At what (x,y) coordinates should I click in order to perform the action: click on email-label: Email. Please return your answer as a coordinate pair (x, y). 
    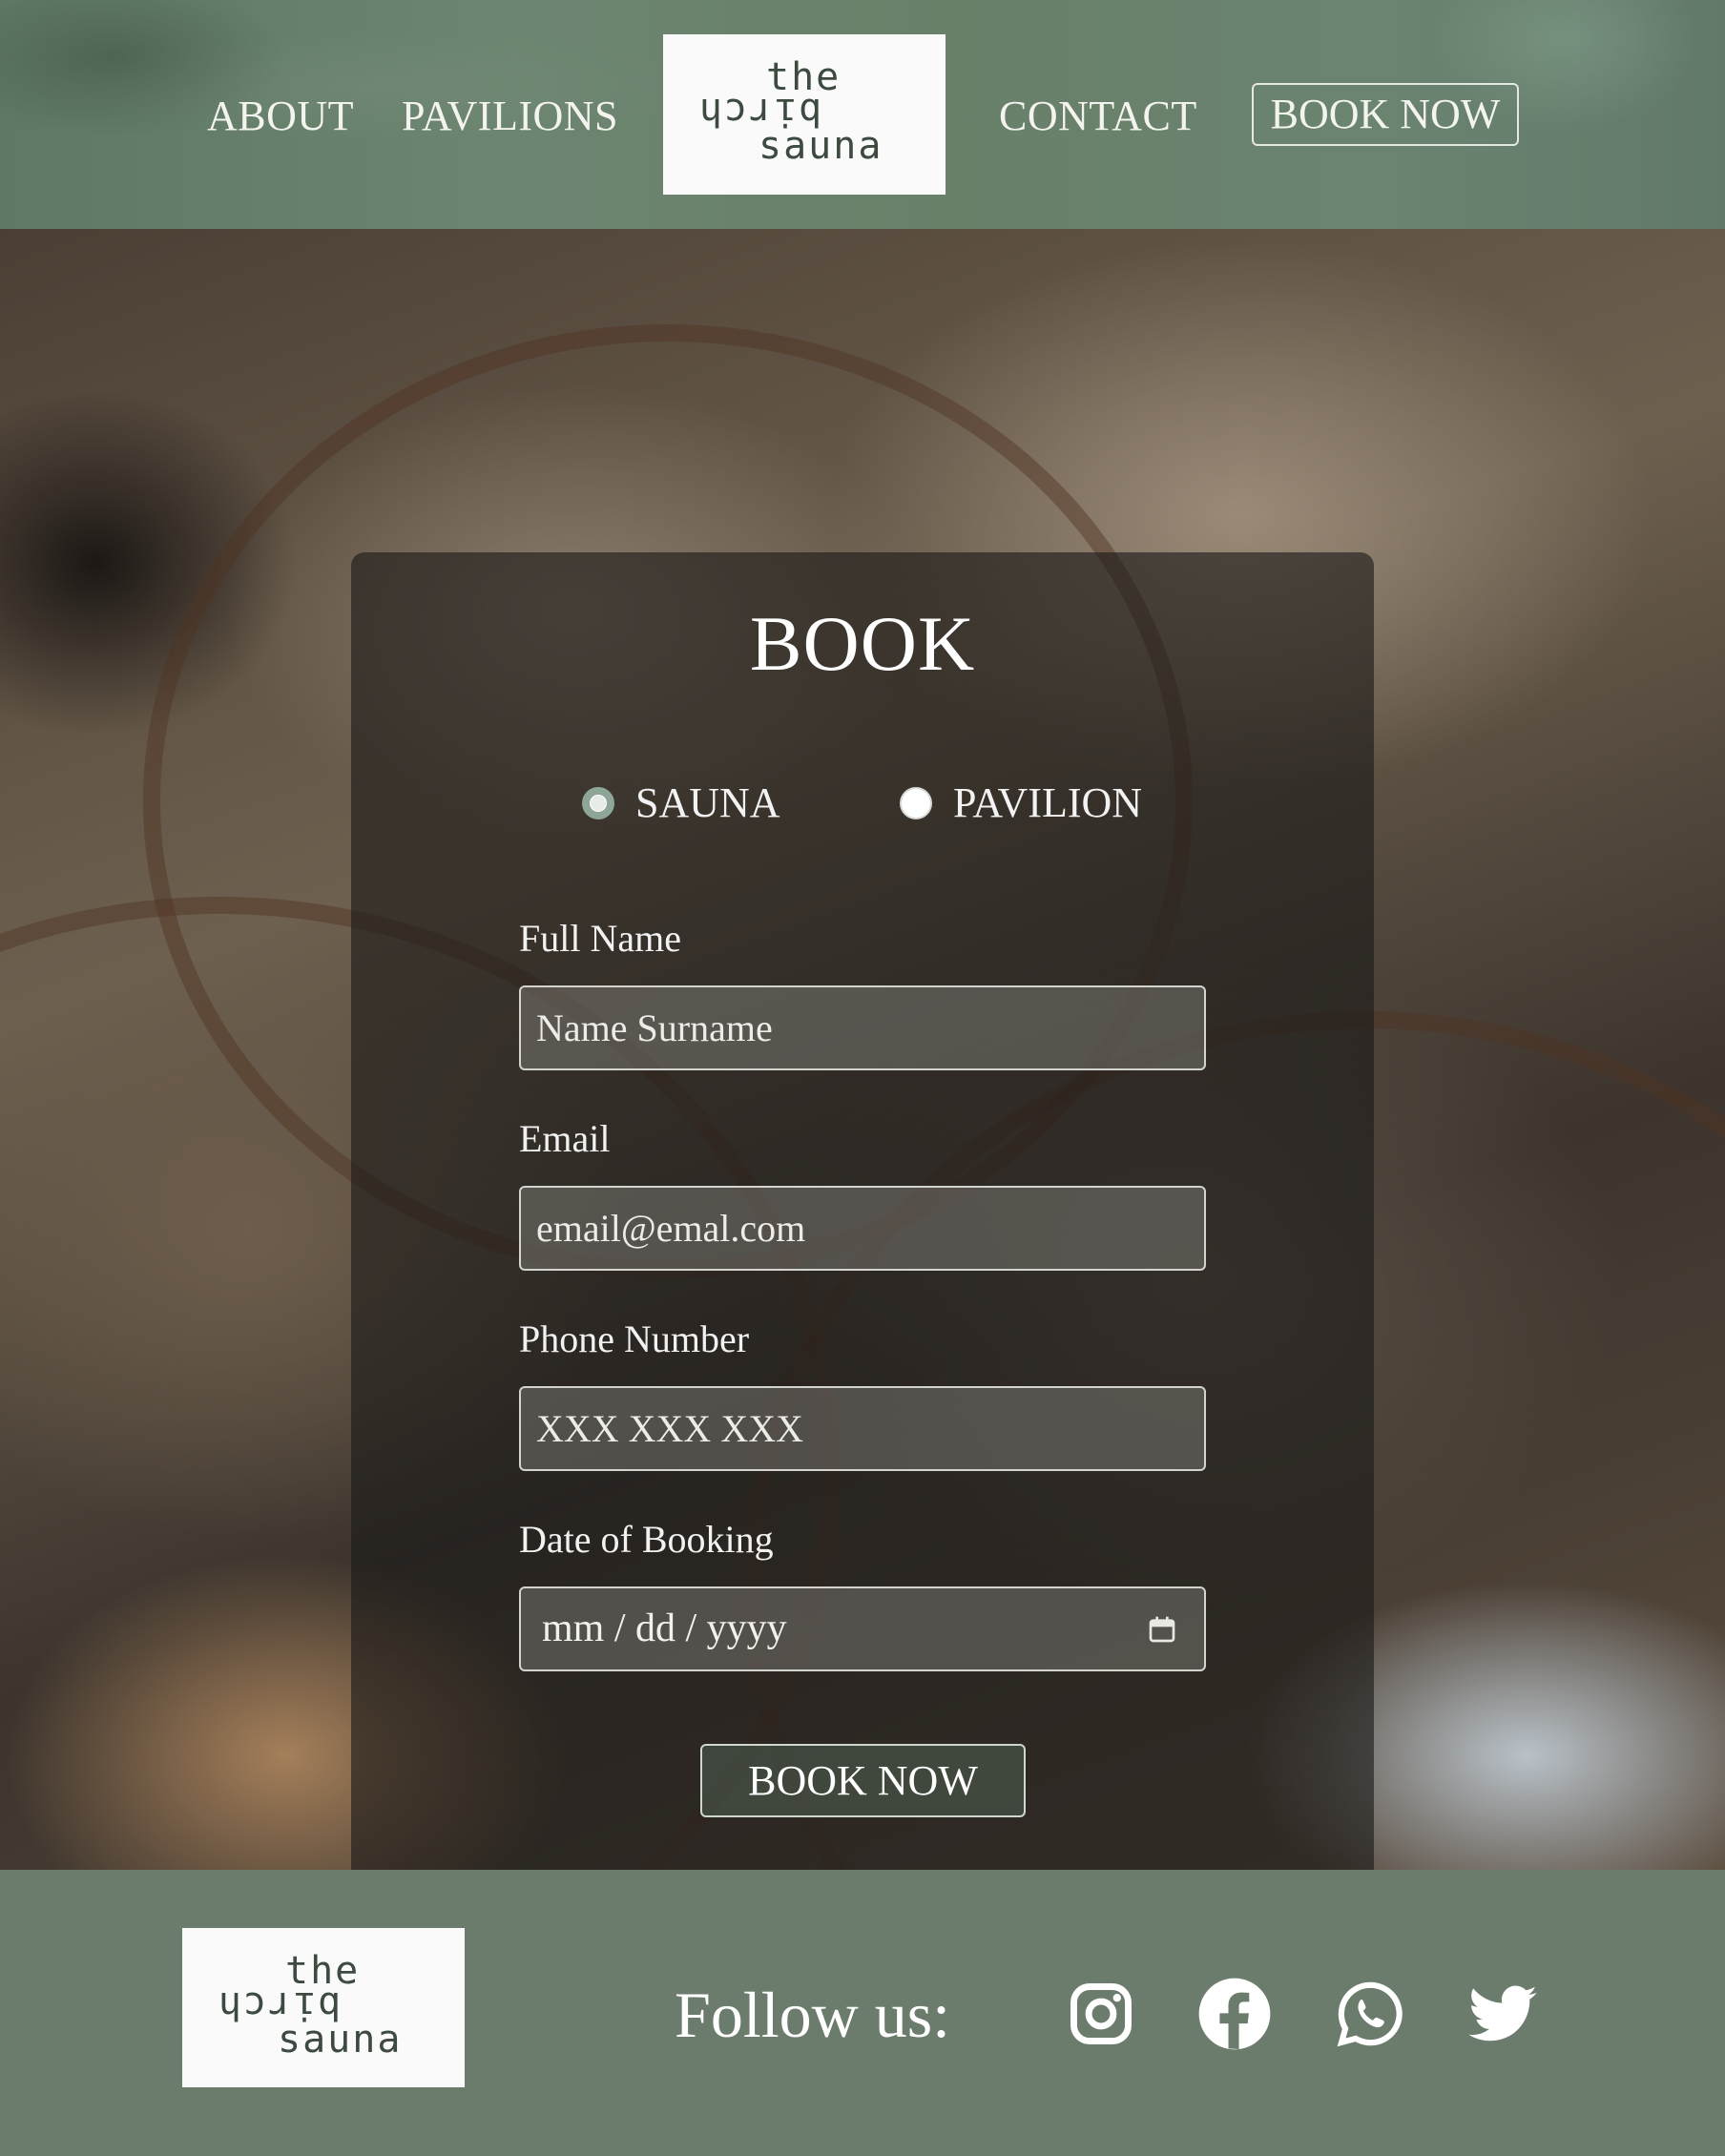
    Looking at the image, I should click on (565, 1138).